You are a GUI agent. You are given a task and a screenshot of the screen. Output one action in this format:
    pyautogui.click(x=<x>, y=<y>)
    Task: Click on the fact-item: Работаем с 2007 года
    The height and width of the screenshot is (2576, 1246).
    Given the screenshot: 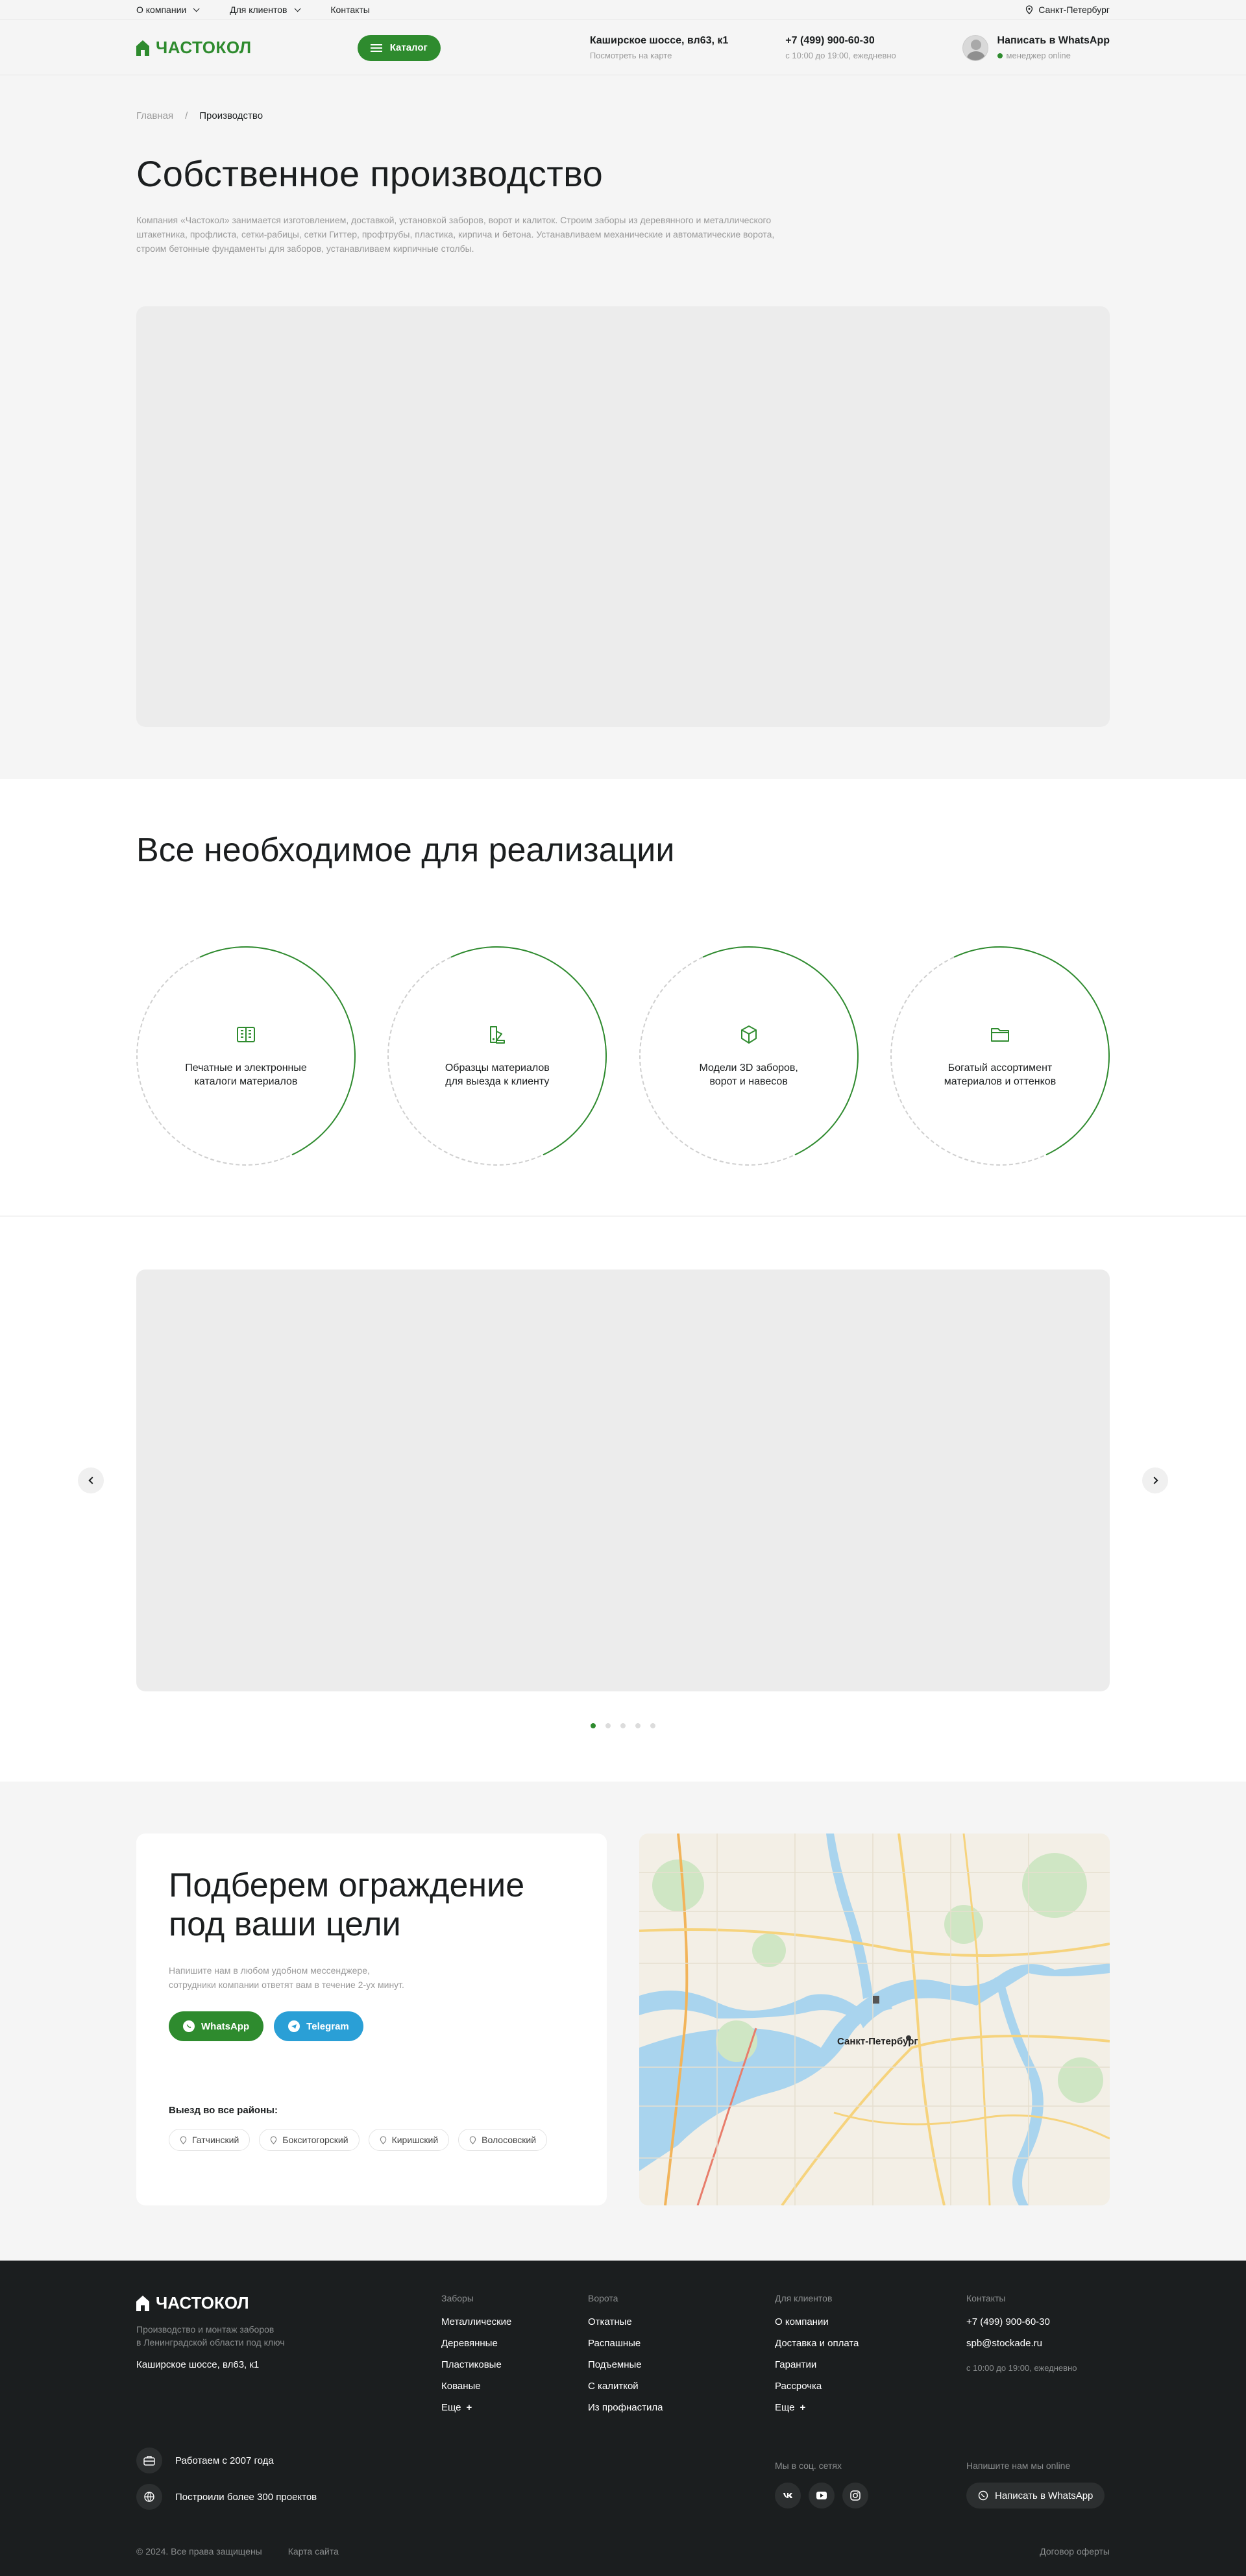 What is the action you would take?
    pyautogui.click(x=226, y=2460)
    